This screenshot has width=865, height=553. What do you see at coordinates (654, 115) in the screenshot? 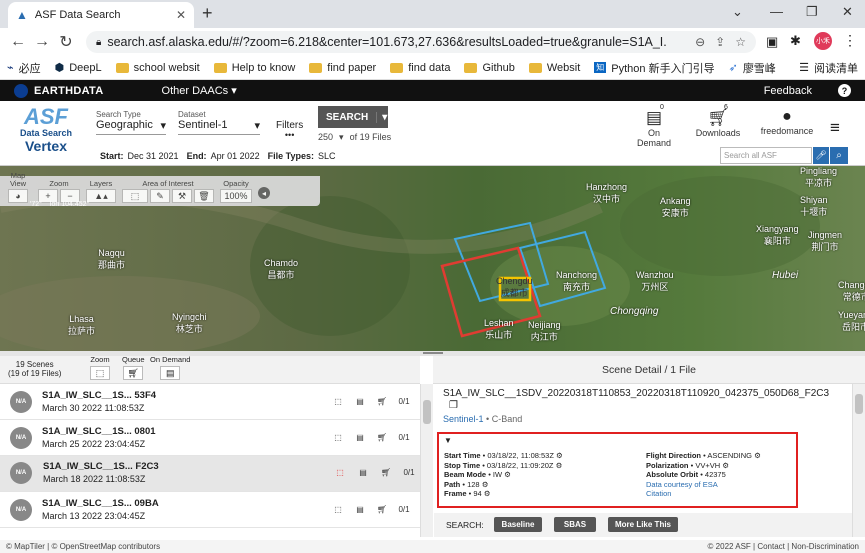
I see `stack-icon: ▤ 0` at bounding box center [654, 115].